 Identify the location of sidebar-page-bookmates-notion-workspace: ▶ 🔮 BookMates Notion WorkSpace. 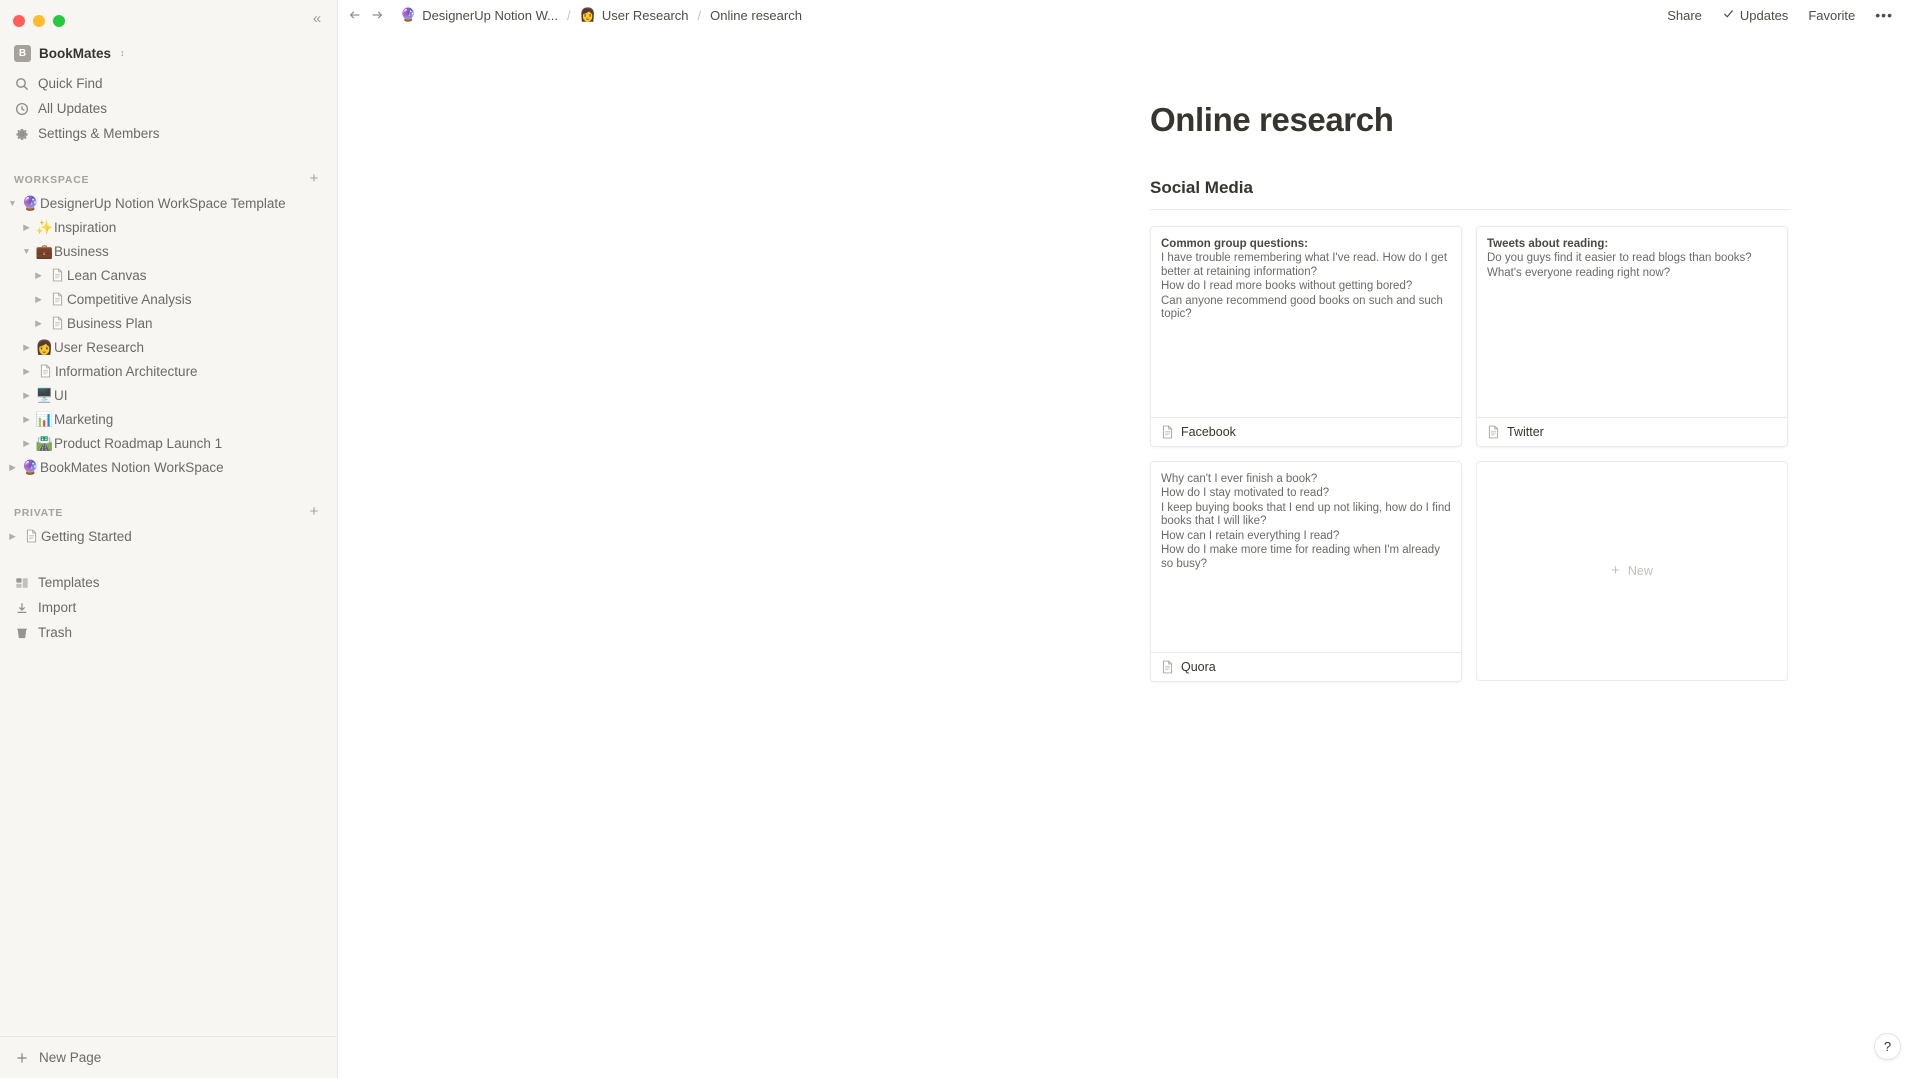
(168, 467).